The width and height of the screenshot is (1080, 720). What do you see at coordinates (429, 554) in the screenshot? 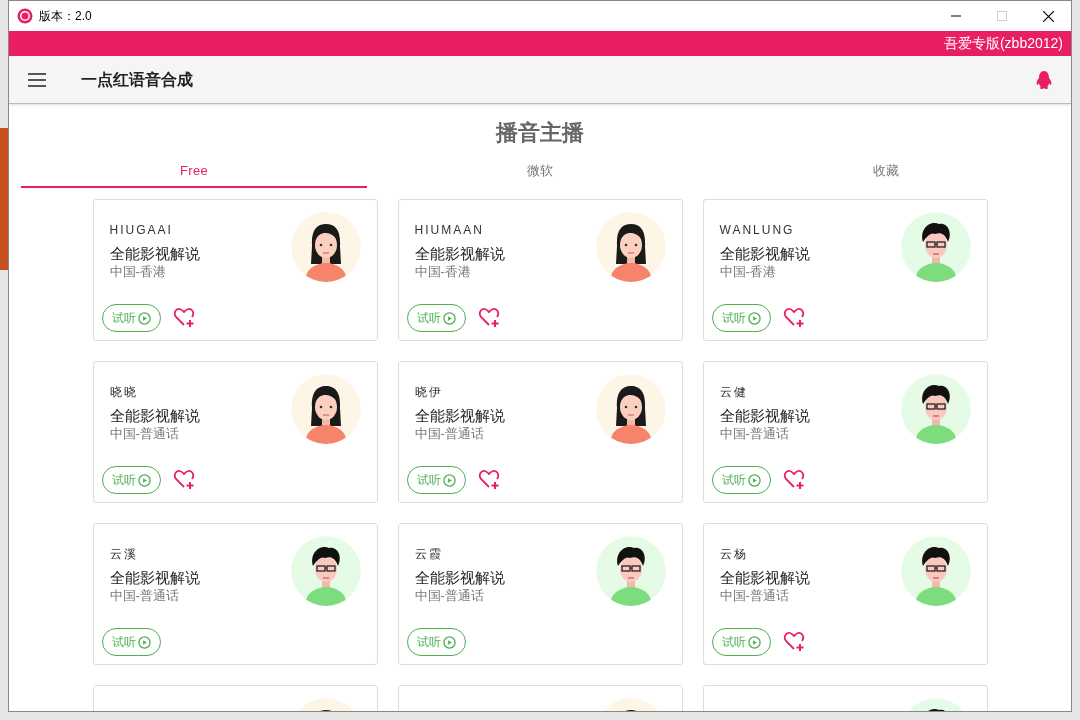
I see `voice-name: 云霞` at bounding box center [429, 554].